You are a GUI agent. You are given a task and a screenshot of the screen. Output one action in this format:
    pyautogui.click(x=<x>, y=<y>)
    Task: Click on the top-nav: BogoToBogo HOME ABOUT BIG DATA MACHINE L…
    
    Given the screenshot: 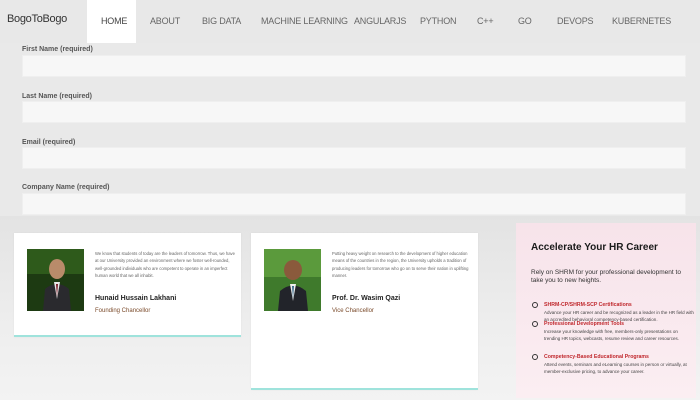 What is the action you would take?
    pyautogui.click(x=350, y=21)
    